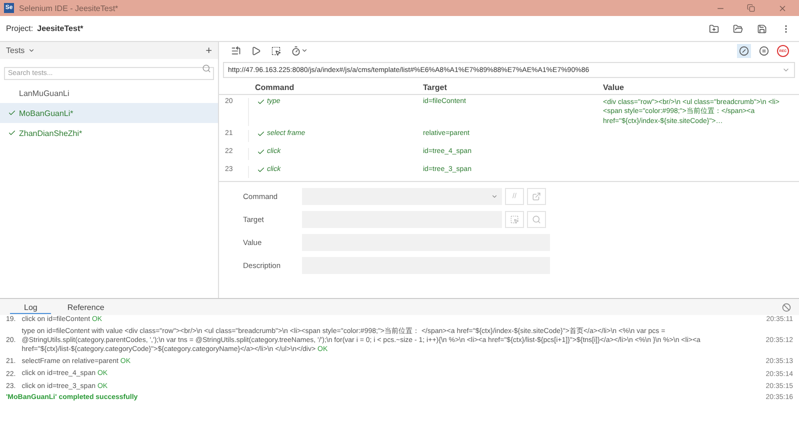 This screenshot has height=425, width=799. Describe the element at coordinates (209, 50) in the screenshot. I see `add-test-button: +` at that location.